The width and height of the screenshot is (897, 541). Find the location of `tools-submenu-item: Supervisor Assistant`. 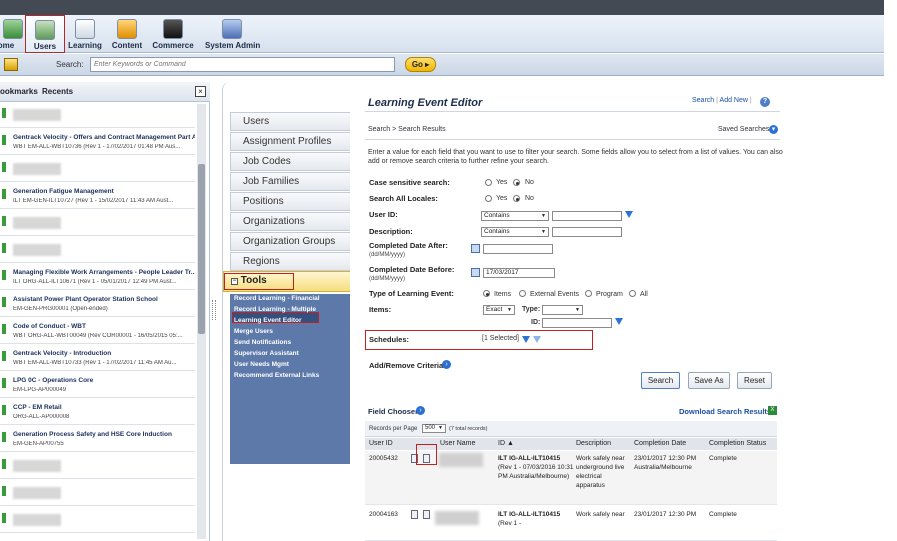

tools-submenu-item: Supervisor Assistant is located at coordinates (266, 353).